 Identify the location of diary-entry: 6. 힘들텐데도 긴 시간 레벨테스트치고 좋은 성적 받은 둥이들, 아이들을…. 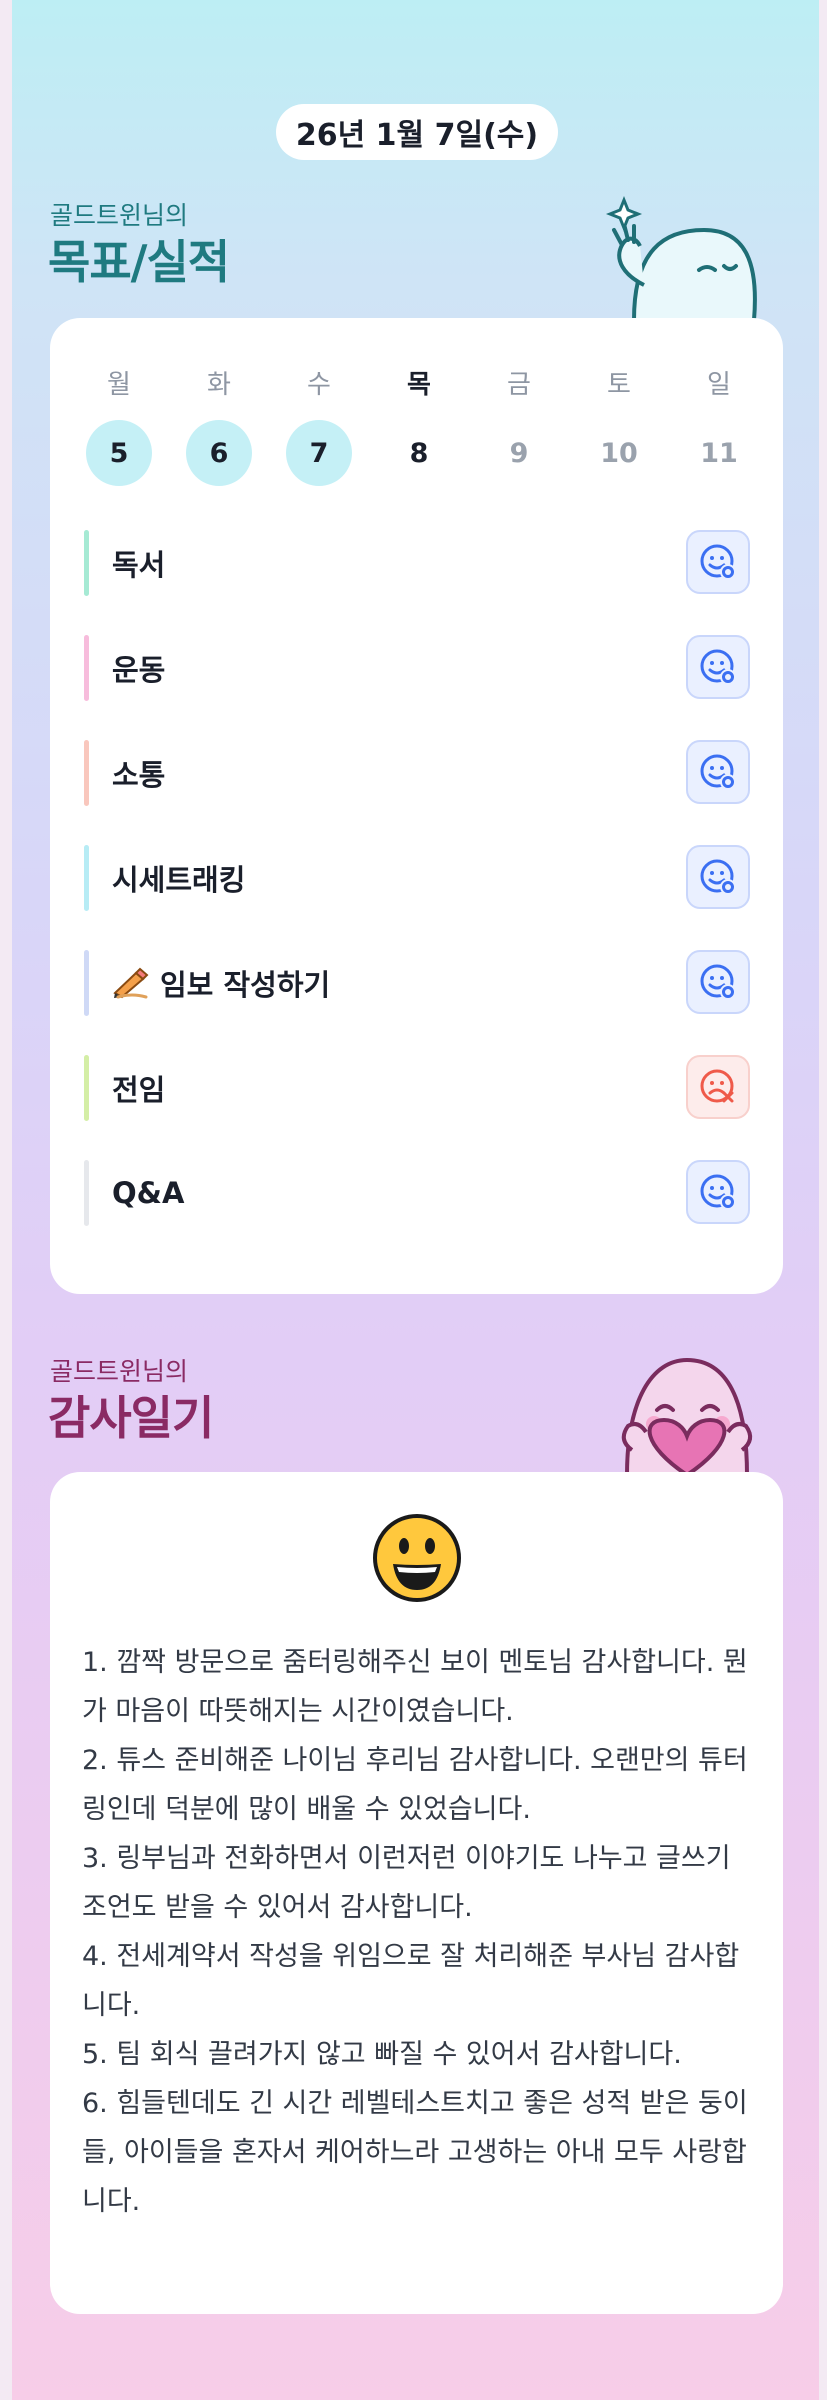
(415, 2152).